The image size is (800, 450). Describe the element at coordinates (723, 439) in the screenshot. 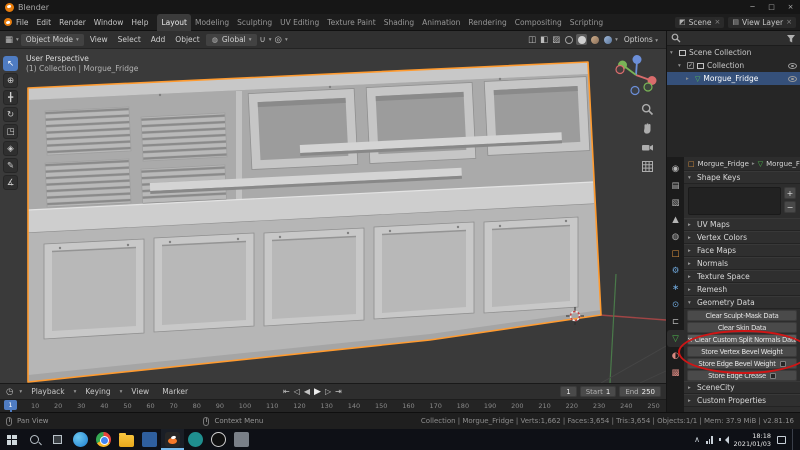

I see `volume-icon` at that location.